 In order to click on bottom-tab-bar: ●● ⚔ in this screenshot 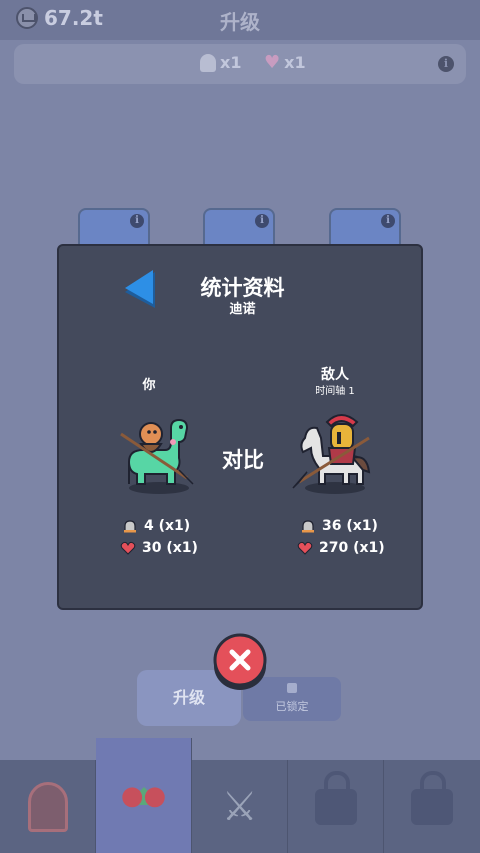, I will do `click(240, 795)`.